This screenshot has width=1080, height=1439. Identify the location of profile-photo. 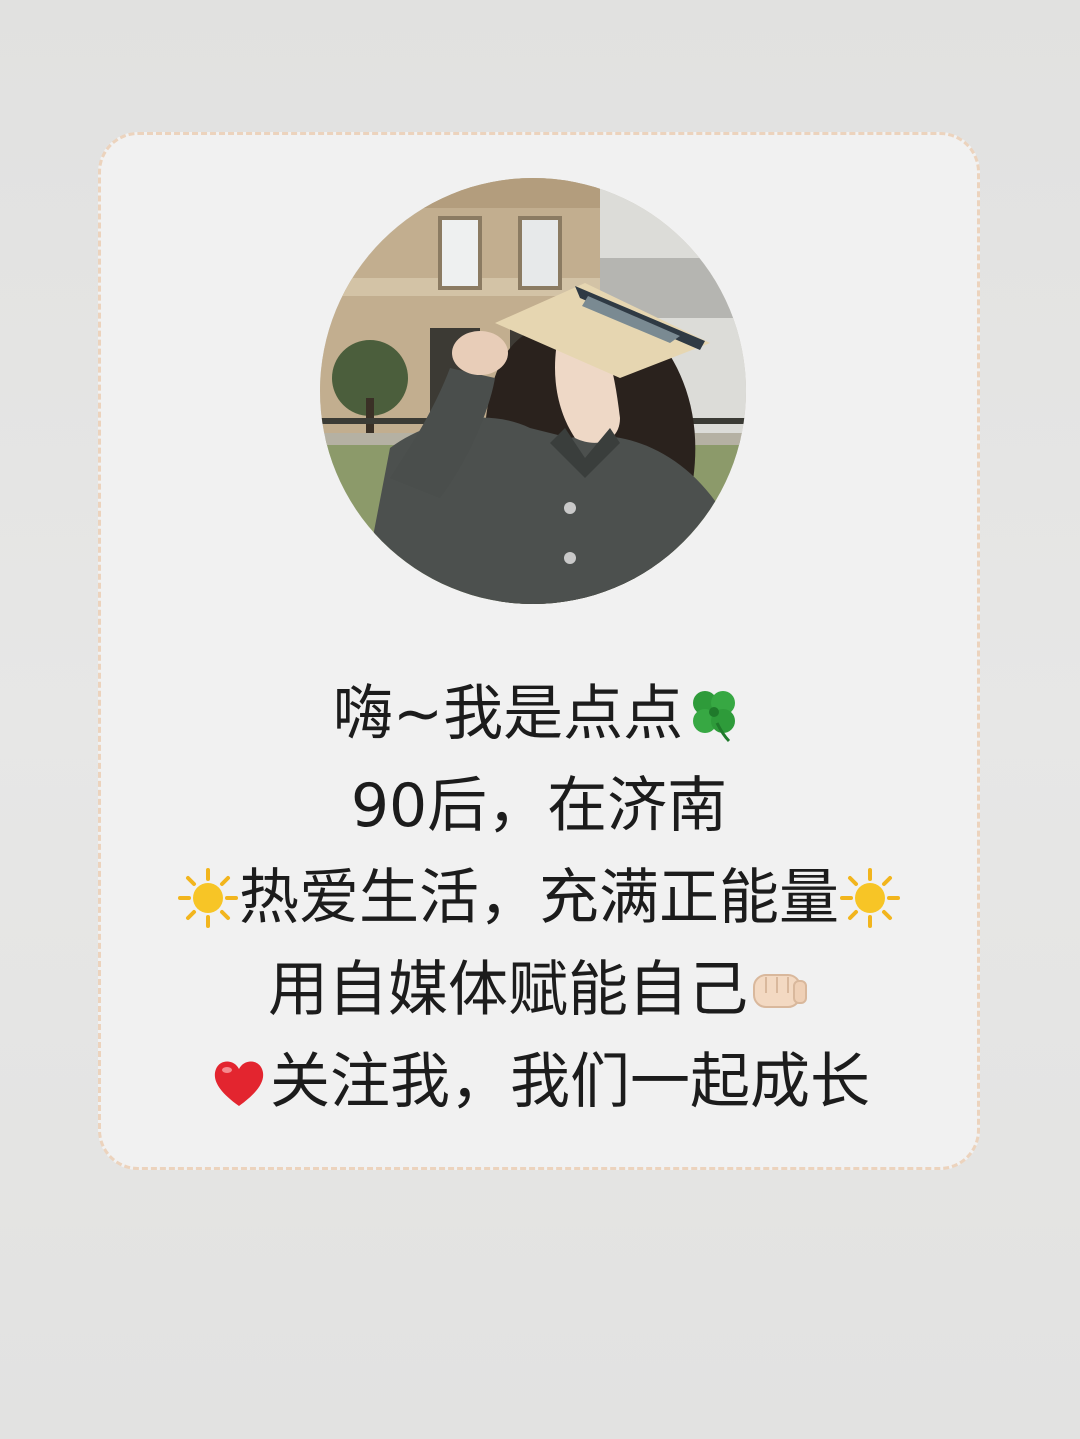
(533, 391).